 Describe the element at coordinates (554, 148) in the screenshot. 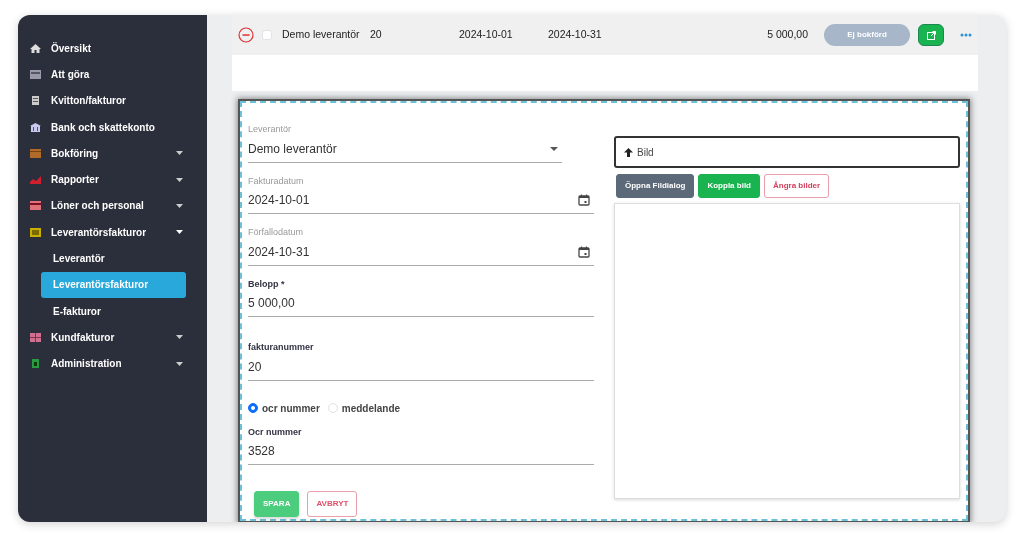

I see `dropdown-icon` at that location.